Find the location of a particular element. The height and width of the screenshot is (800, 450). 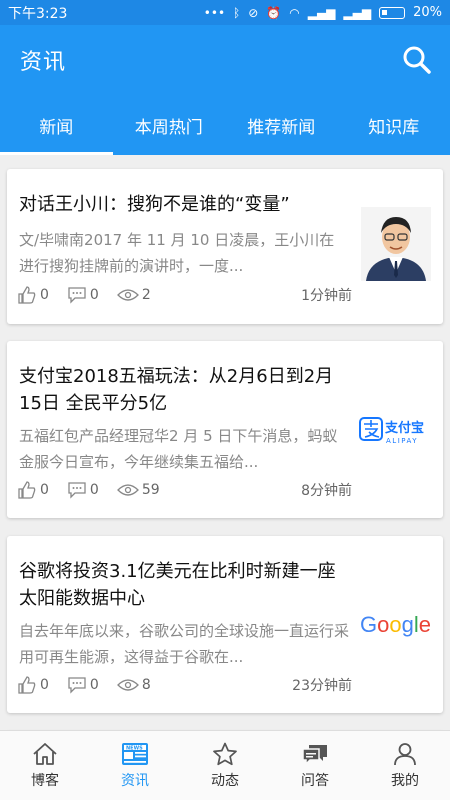

nav-profile: 我的 is located at coordinates (405, 765).